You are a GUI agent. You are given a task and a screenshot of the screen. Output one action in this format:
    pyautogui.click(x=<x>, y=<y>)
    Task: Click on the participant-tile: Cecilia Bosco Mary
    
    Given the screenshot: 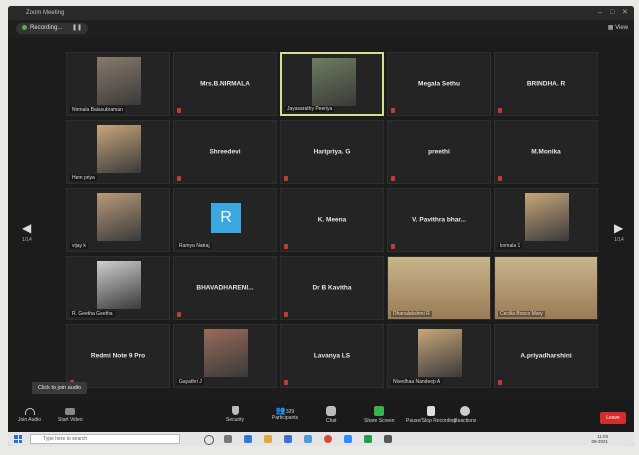 What is the action you would take?
    pyautogui.click(x=546, y=288)
    